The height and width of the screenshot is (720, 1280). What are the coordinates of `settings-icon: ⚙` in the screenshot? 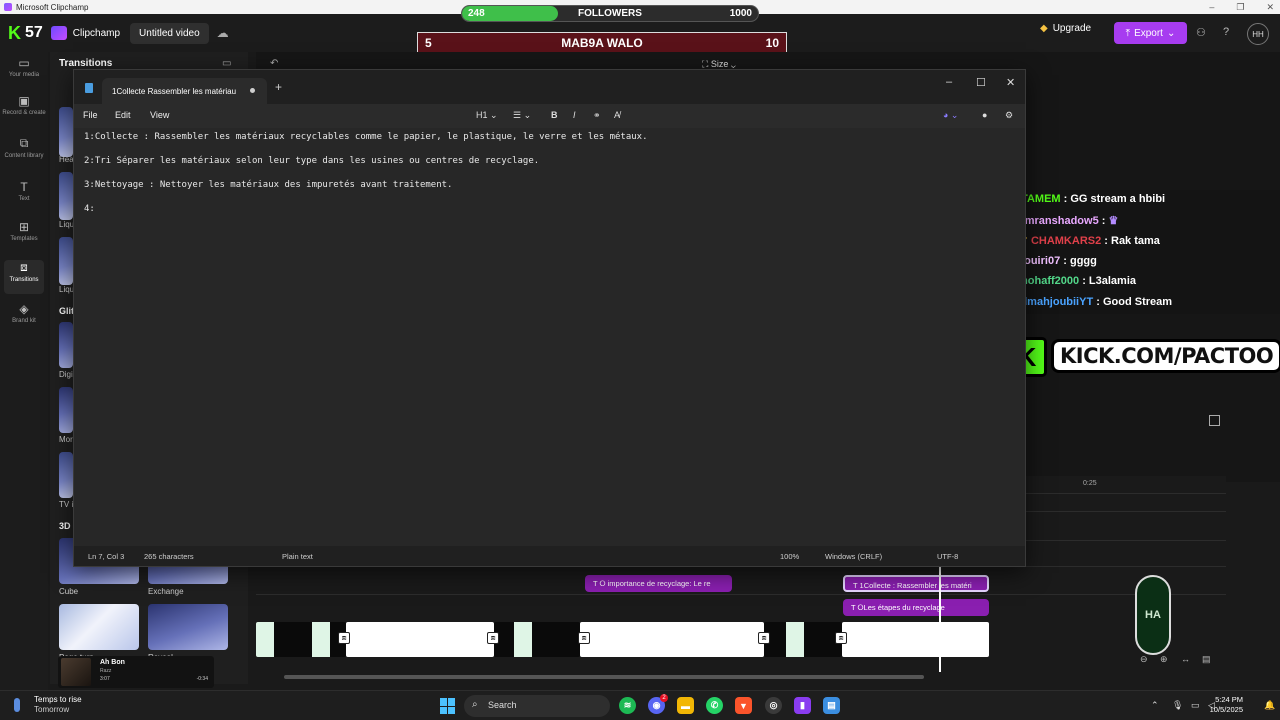 It's located at (1009, 115).